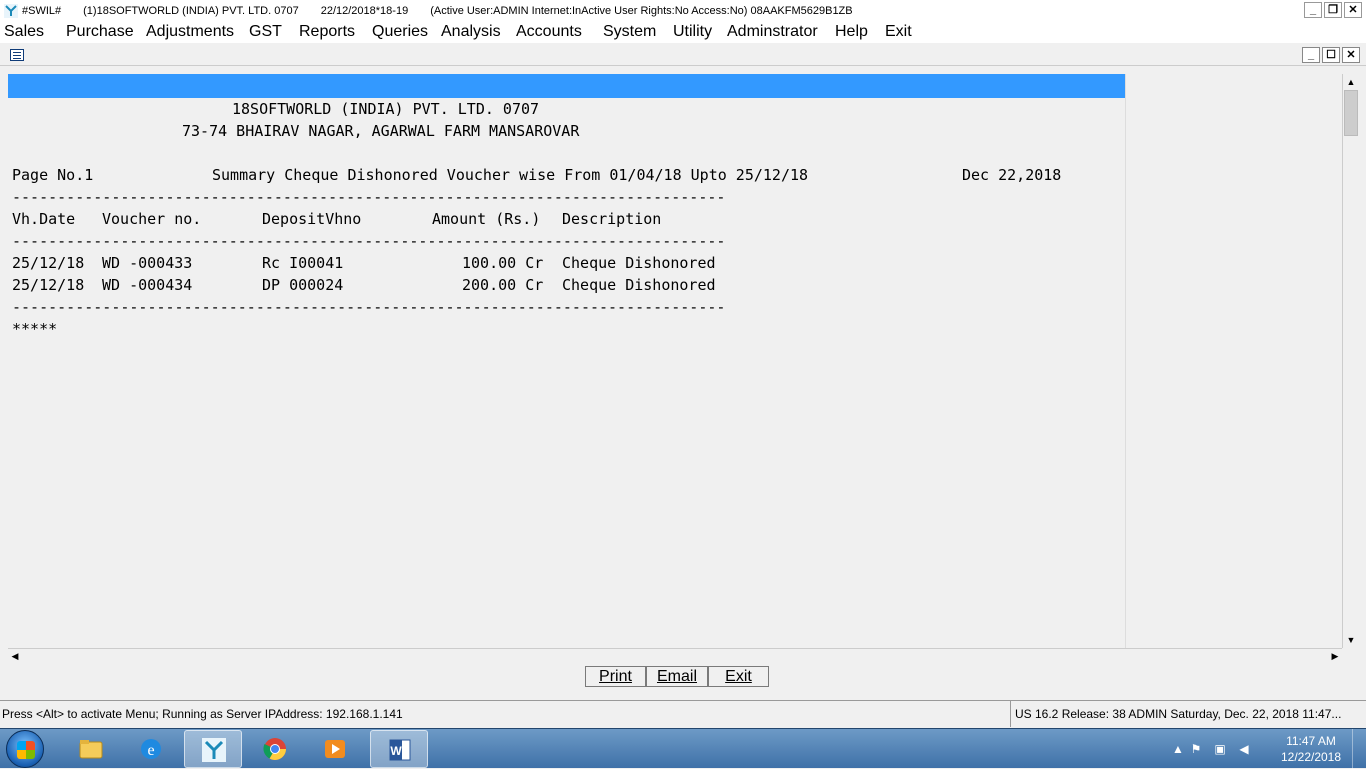 This screenshot has height=769, width=1366. What do you see at coordinates (549, 32) in the screenshot?
I see `menu-accounts: Accounts` at bounding box center [549, 32].